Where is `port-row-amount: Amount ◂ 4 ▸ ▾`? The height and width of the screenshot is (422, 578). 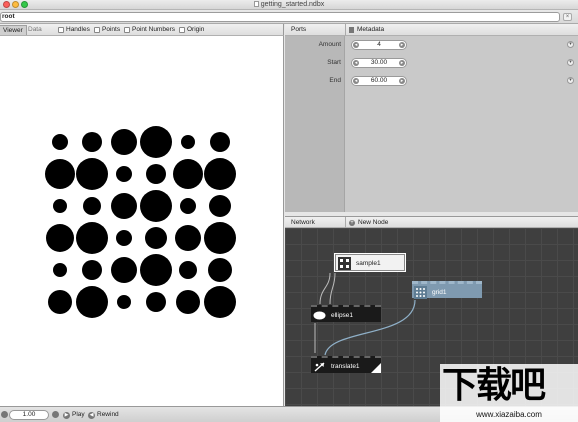 port-row-amount: Amount ◂ 4 ▸ ▾ is located at coordinates (431, 45).